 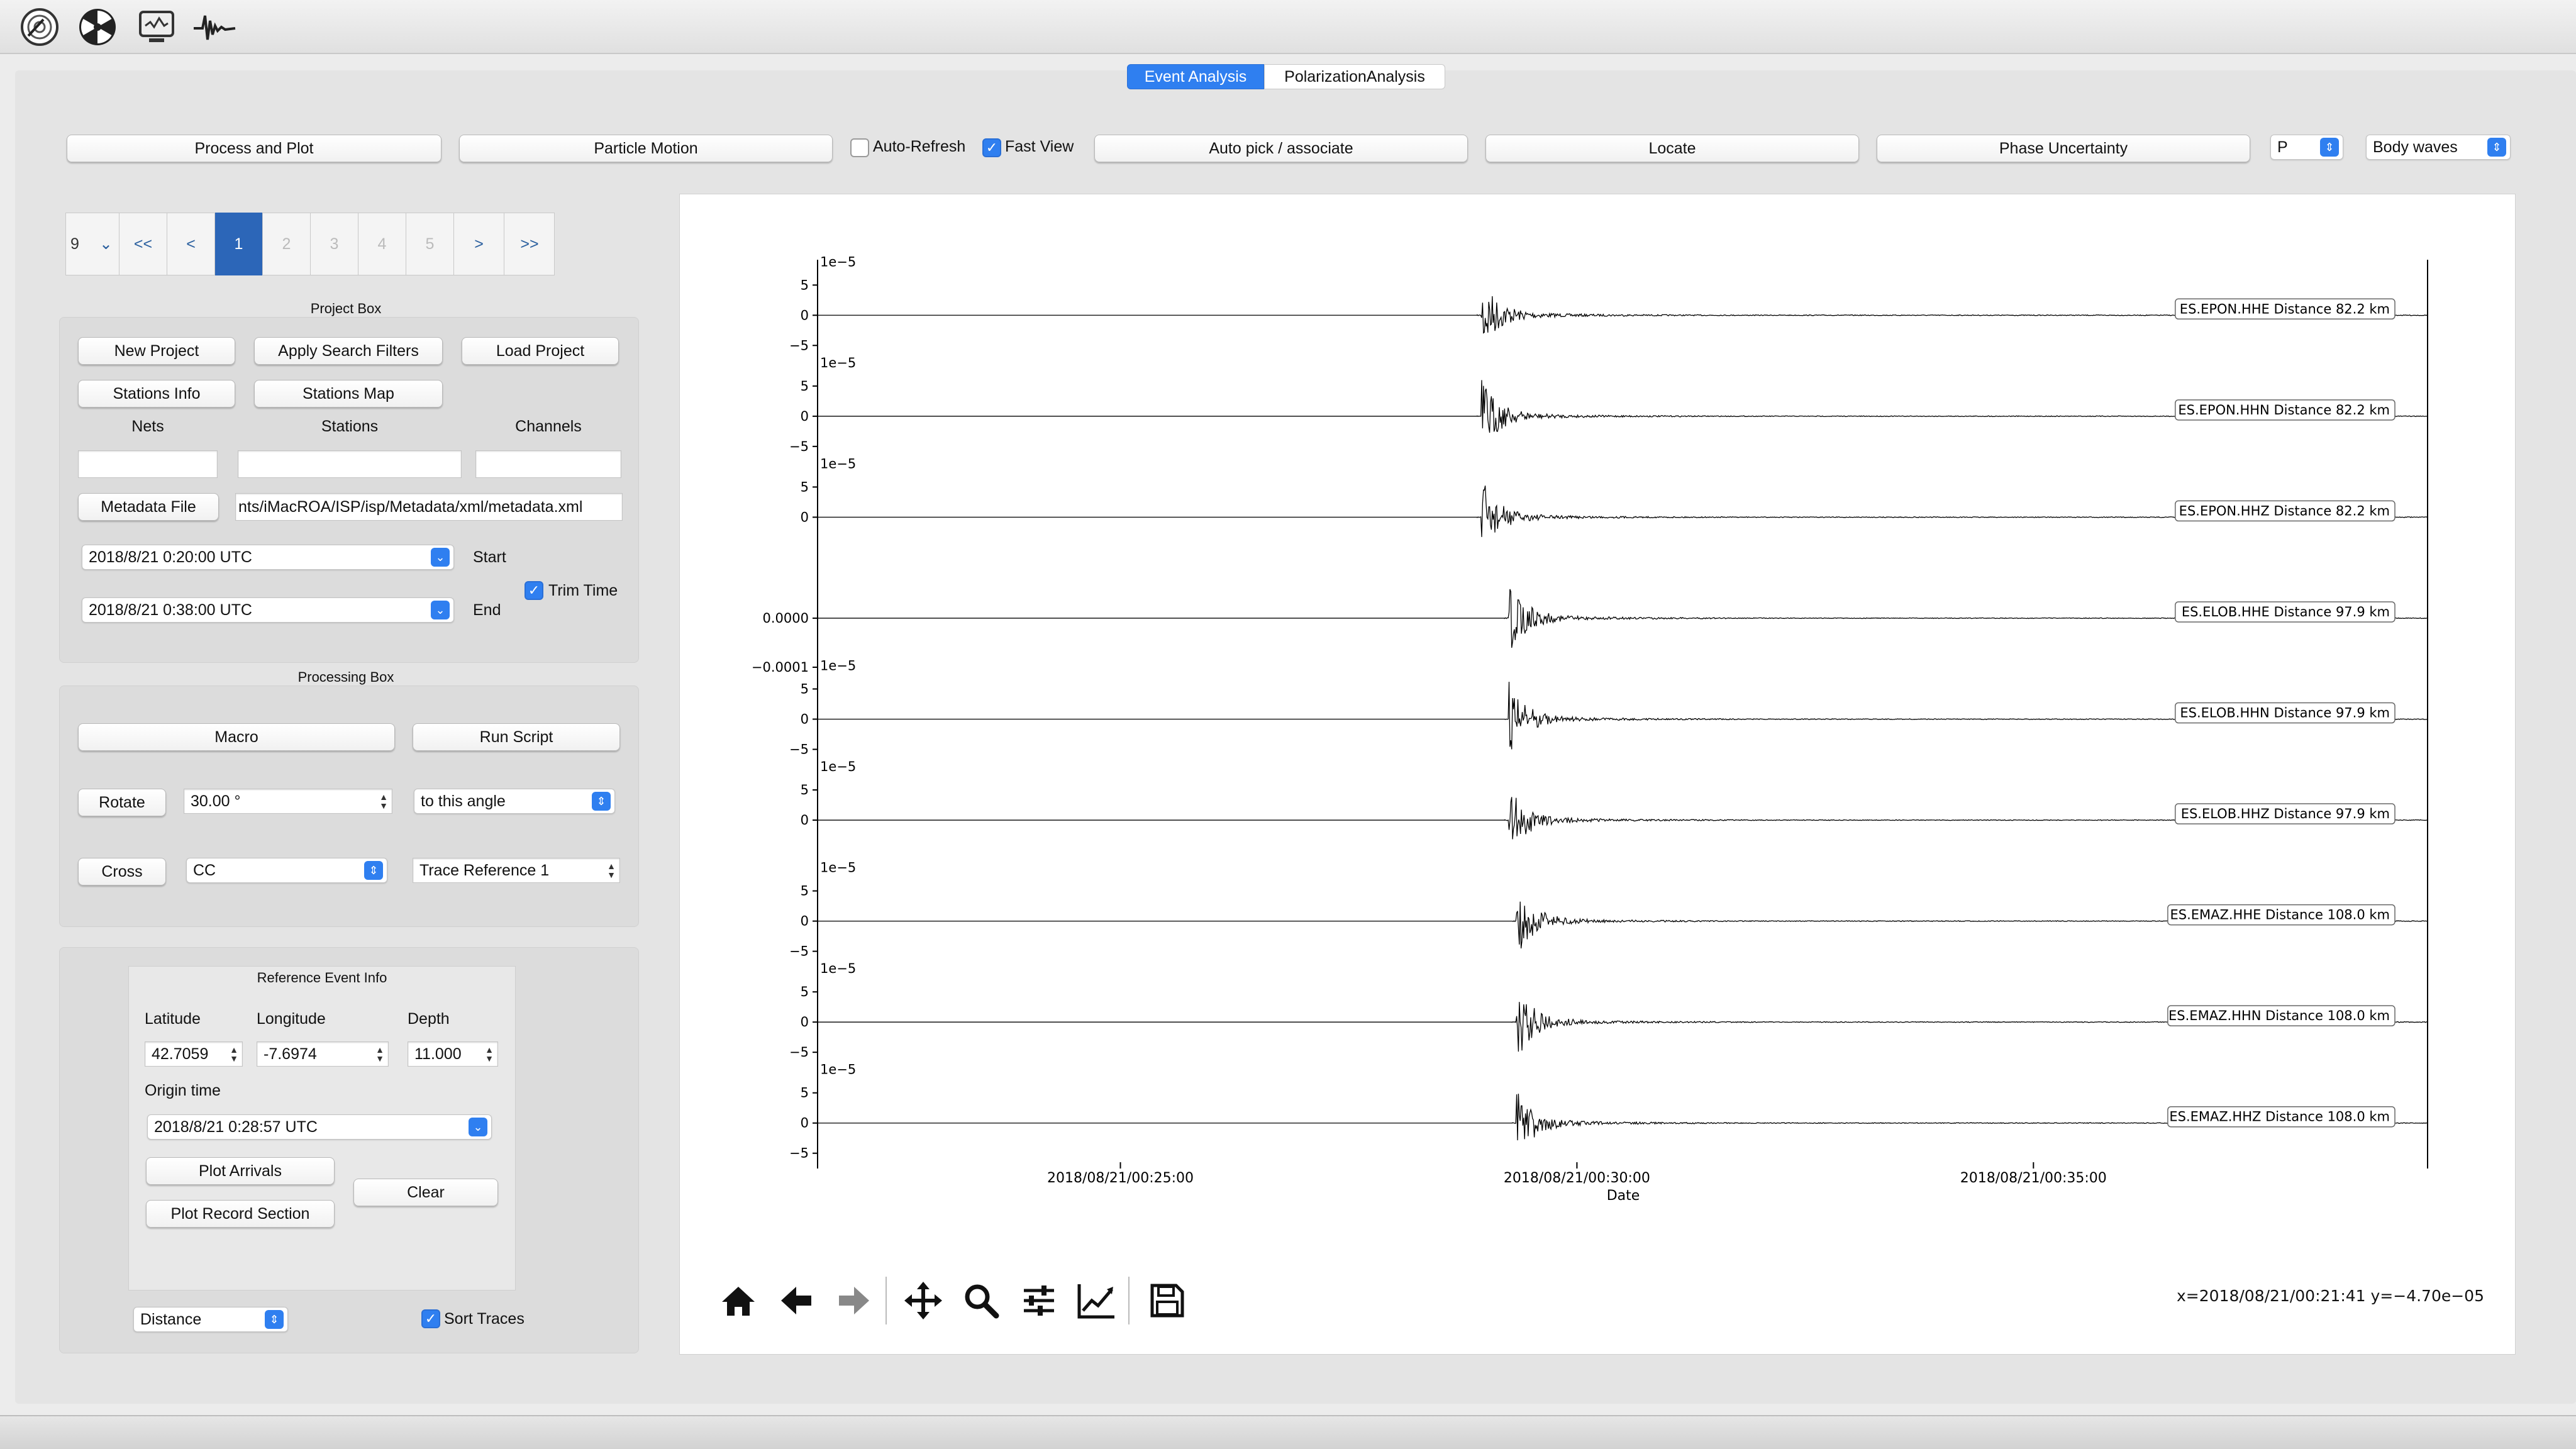 What do you see at coordinates (548, 464) in the screenshot?
I see `channels-input` at bounding box center [548, 464].